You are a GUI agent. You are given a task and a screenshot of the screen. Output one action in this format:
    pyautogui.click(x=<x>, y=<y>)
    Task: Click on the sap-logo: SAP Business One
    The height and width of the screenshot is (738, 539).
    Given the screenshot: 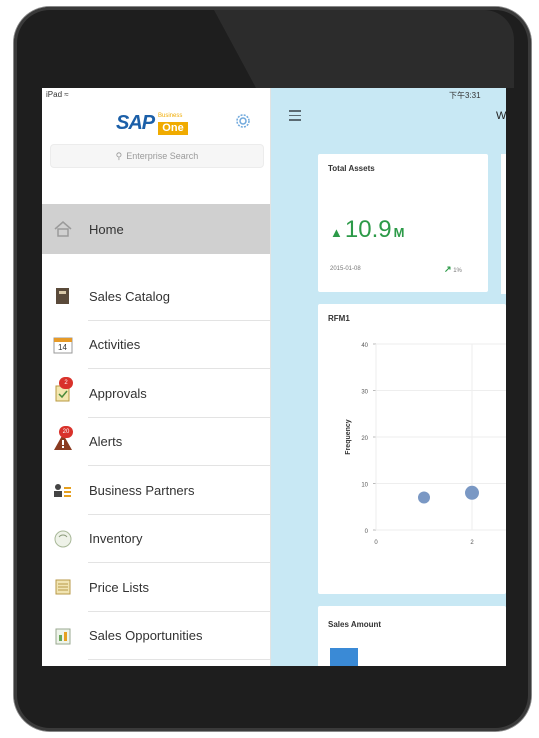 What is the action you would take?
    pyautogui.click(x=153, y=123)
    